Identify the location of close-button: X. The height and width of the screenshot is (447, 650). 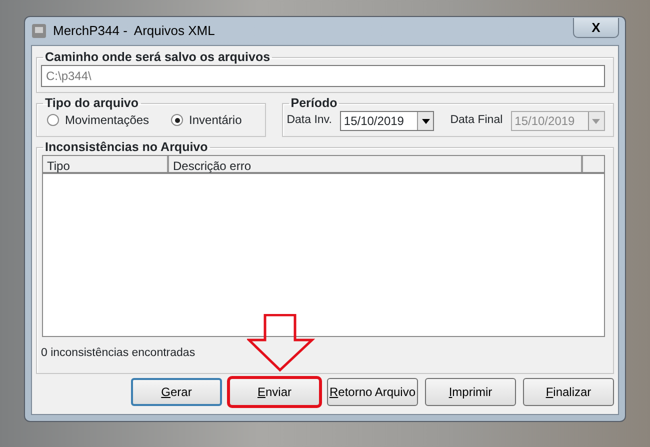
(596, 28).